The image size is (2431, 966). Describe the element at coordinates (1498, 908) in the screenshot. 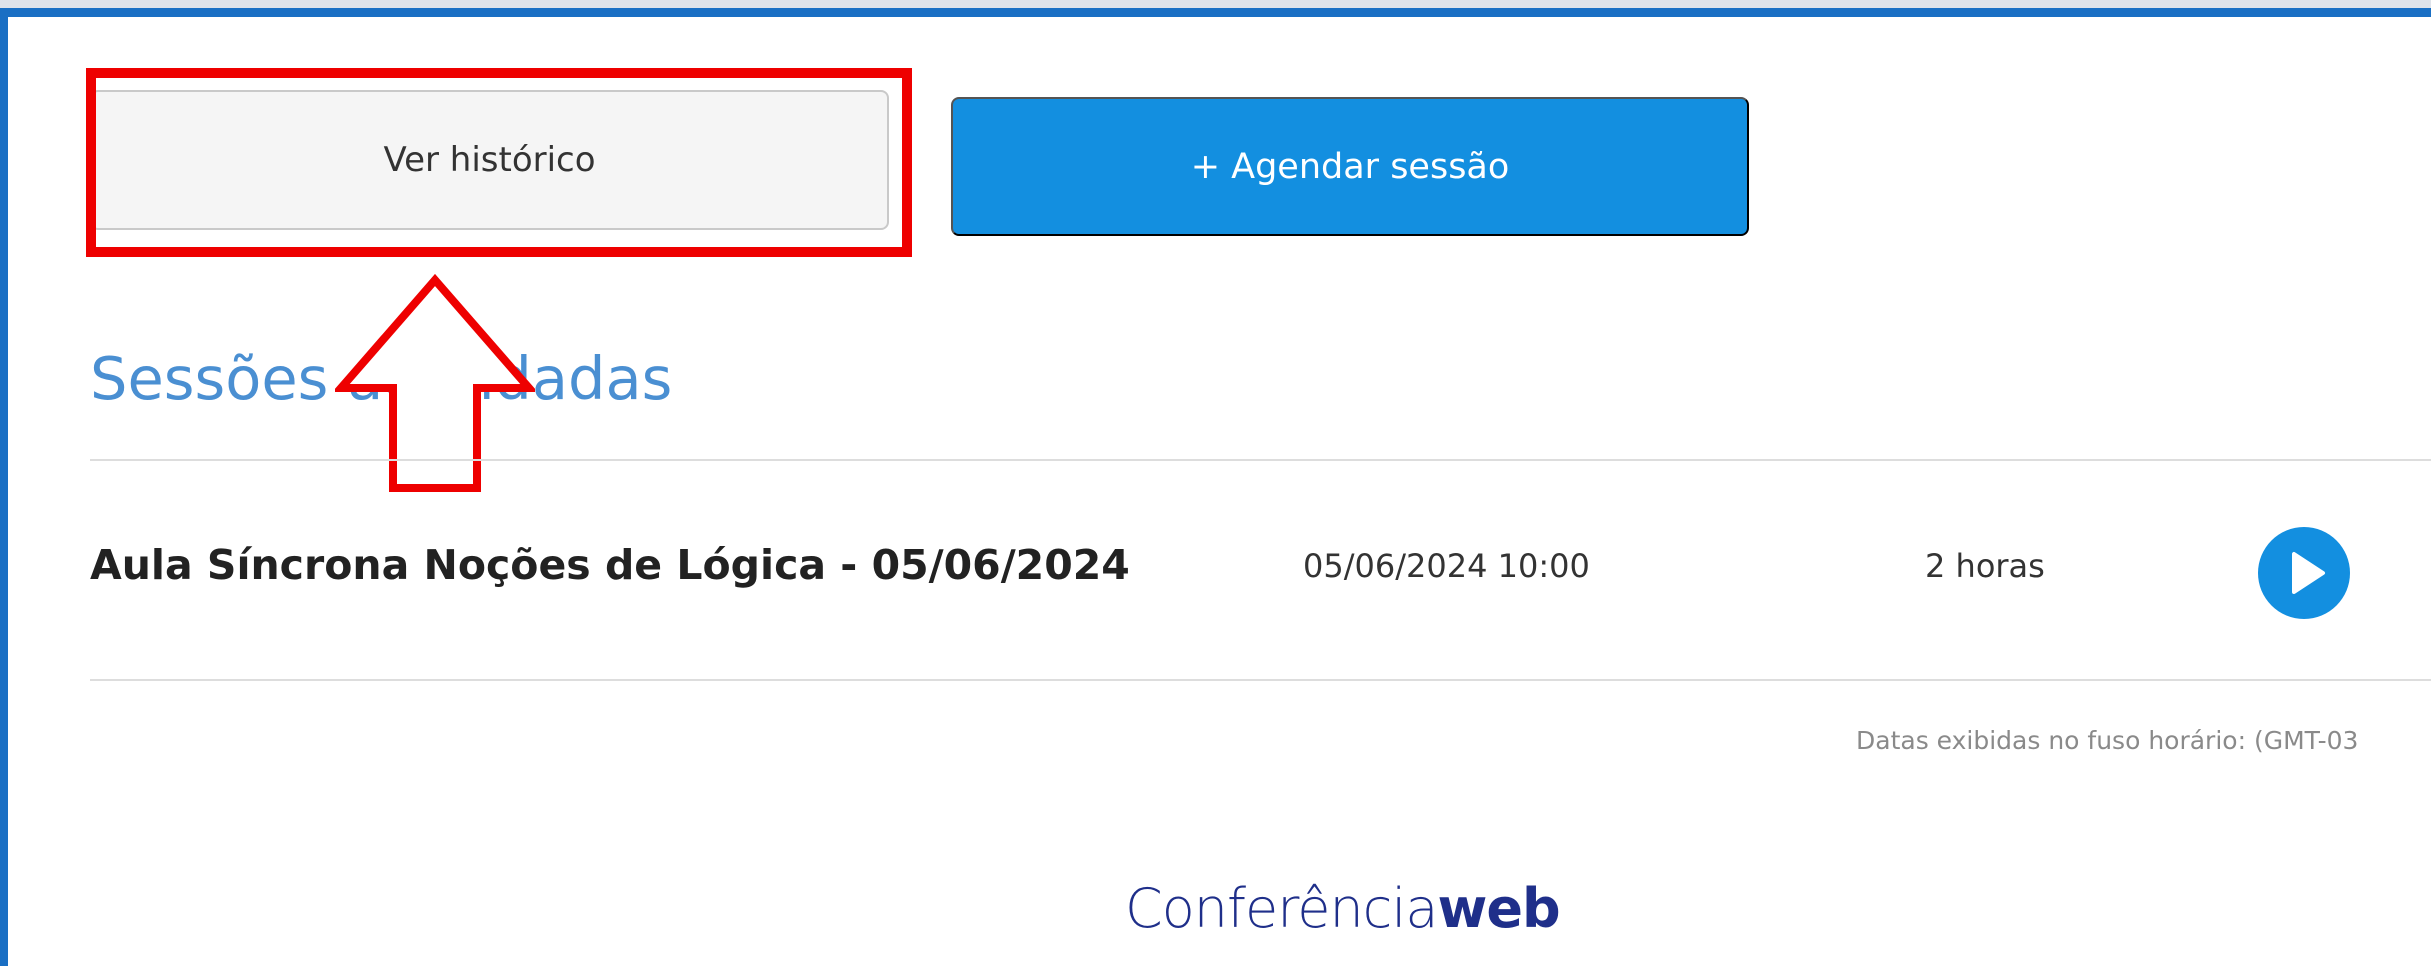

I see `logo-text-bold: web` at that location.